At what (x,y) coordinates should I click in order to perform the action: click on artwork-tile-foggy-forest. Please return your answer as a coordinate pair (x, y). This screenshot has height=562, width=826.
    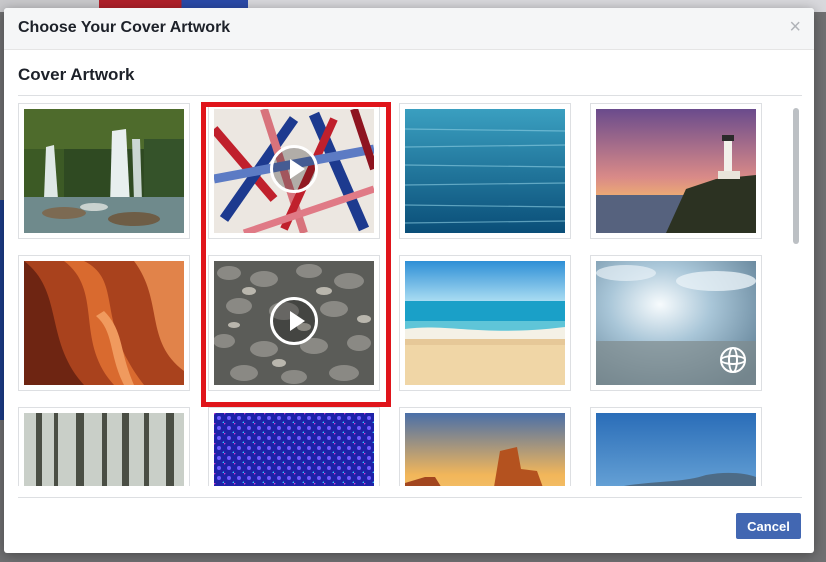
    Looking at the image, I should click on (104, 446).